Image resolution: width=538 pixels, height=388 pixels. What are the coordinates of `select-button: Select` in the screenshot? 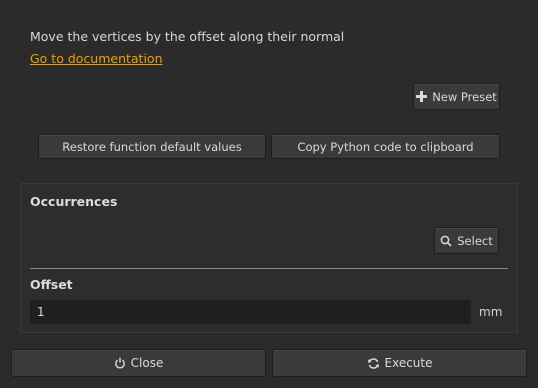 It's located at (466, 240).